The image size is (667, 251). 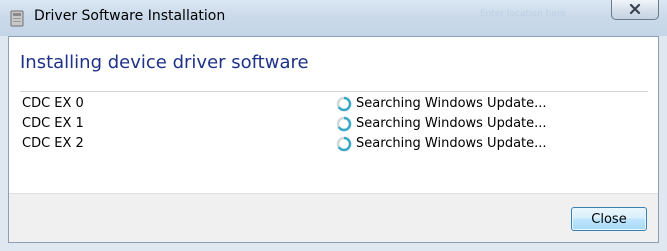 What do you see at coordinates (17, 18) in the screenshot?
I see `device-driver-icon` at bounding box center [17, 18].